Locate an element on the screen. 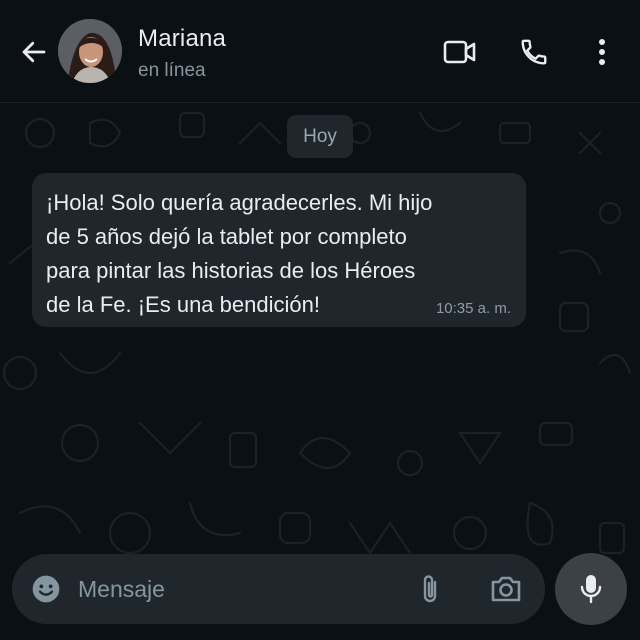  arrow-left-icon is located at coordinates (34, 52).